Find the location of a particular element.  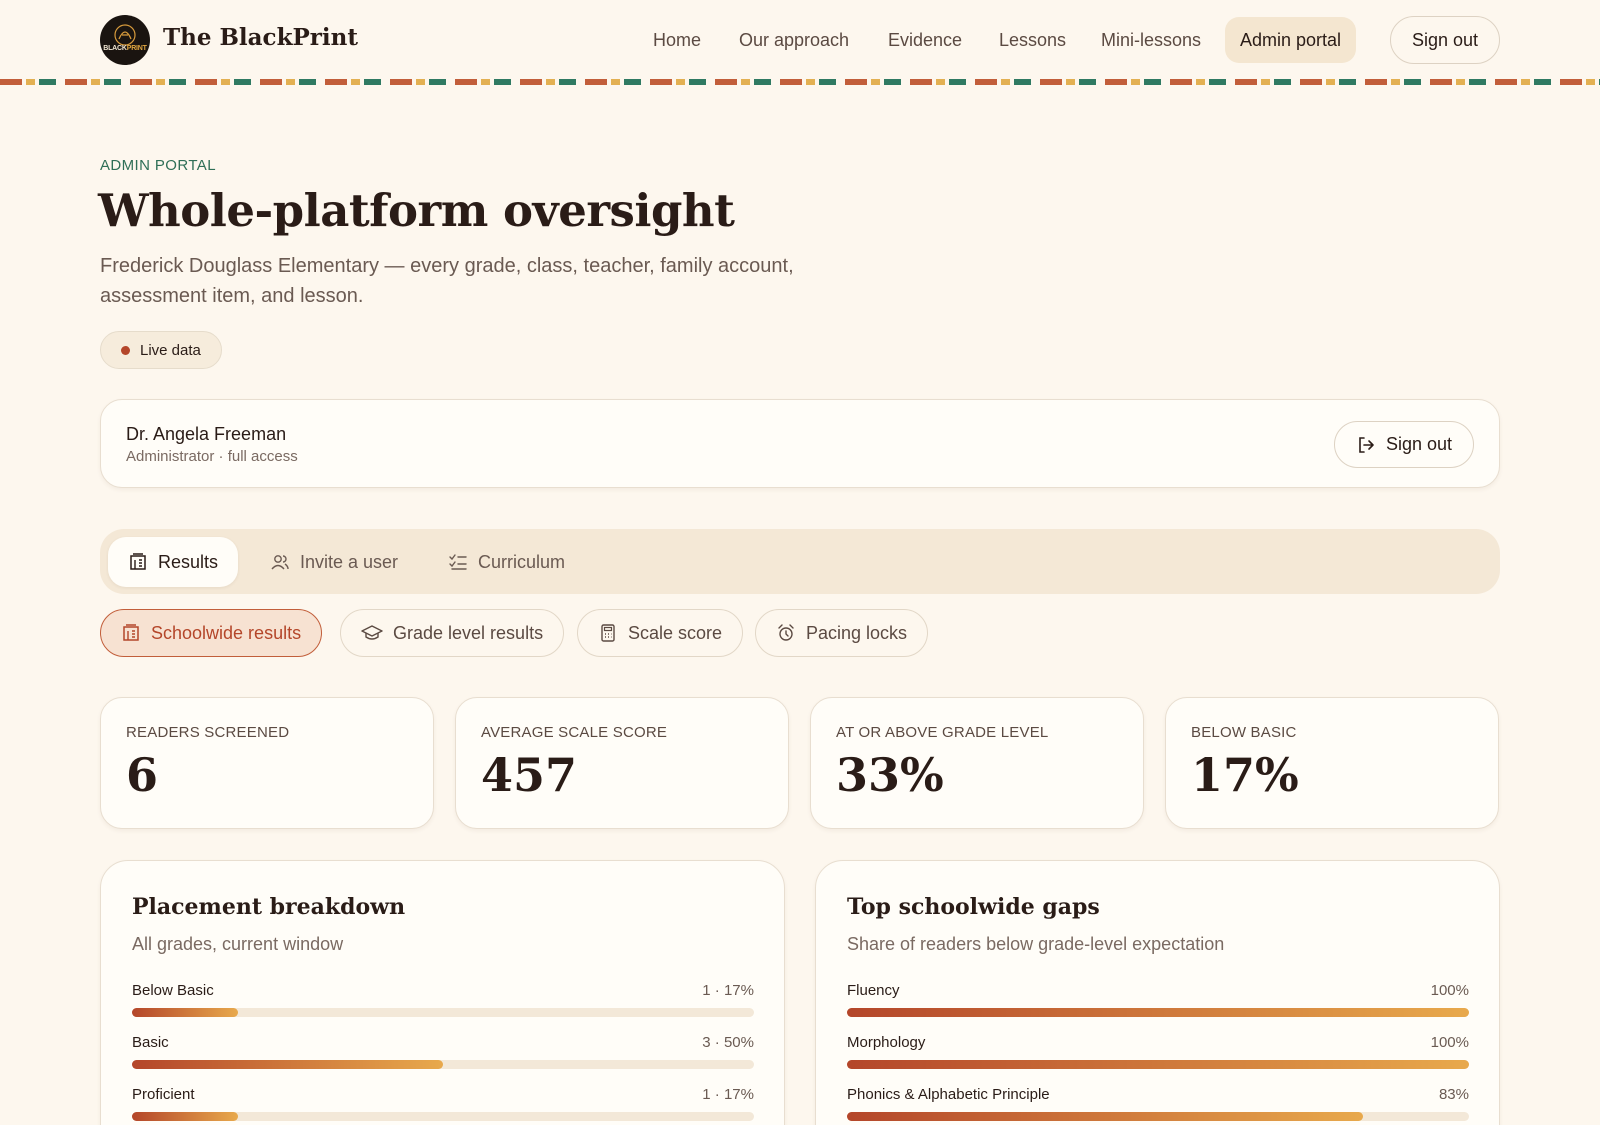

gap-row: Fluency 100% is located at coordinates (1158, 1002).